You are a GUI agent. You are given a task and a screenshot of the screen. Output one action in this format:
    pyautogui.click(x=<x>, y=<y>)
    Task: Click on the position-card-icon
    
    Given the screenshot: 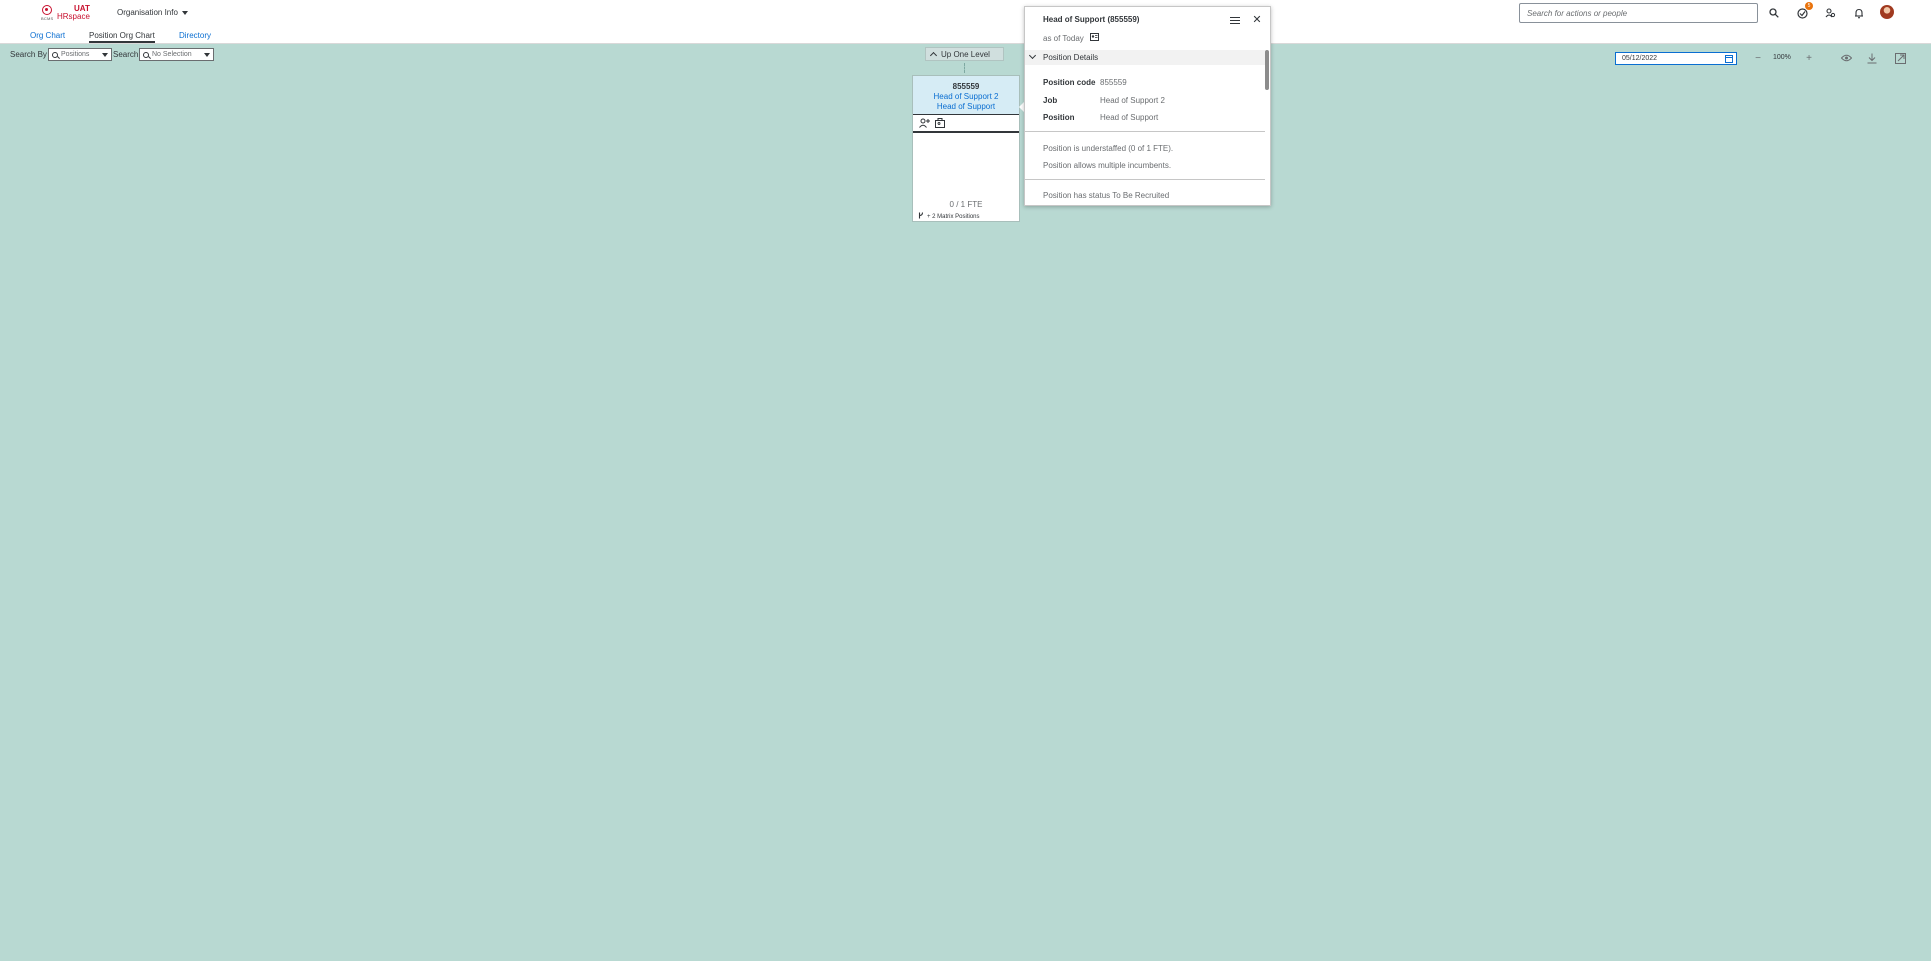 What is the action you would take?
    pyautogui.click(x=1094, y=38)
    